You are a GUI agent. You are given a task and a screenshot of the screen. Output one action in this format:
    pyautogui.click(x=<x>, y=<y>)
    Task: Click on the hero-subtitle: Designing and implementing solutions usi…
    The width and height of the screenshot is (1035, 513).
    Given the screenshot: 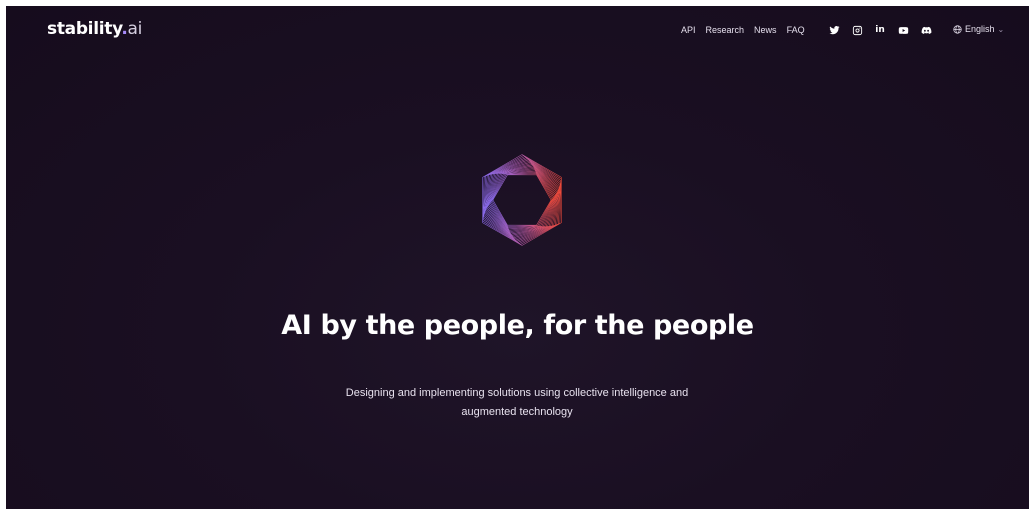 What is the action you would take?
    pyautogui.click(x=517, y=402)
    